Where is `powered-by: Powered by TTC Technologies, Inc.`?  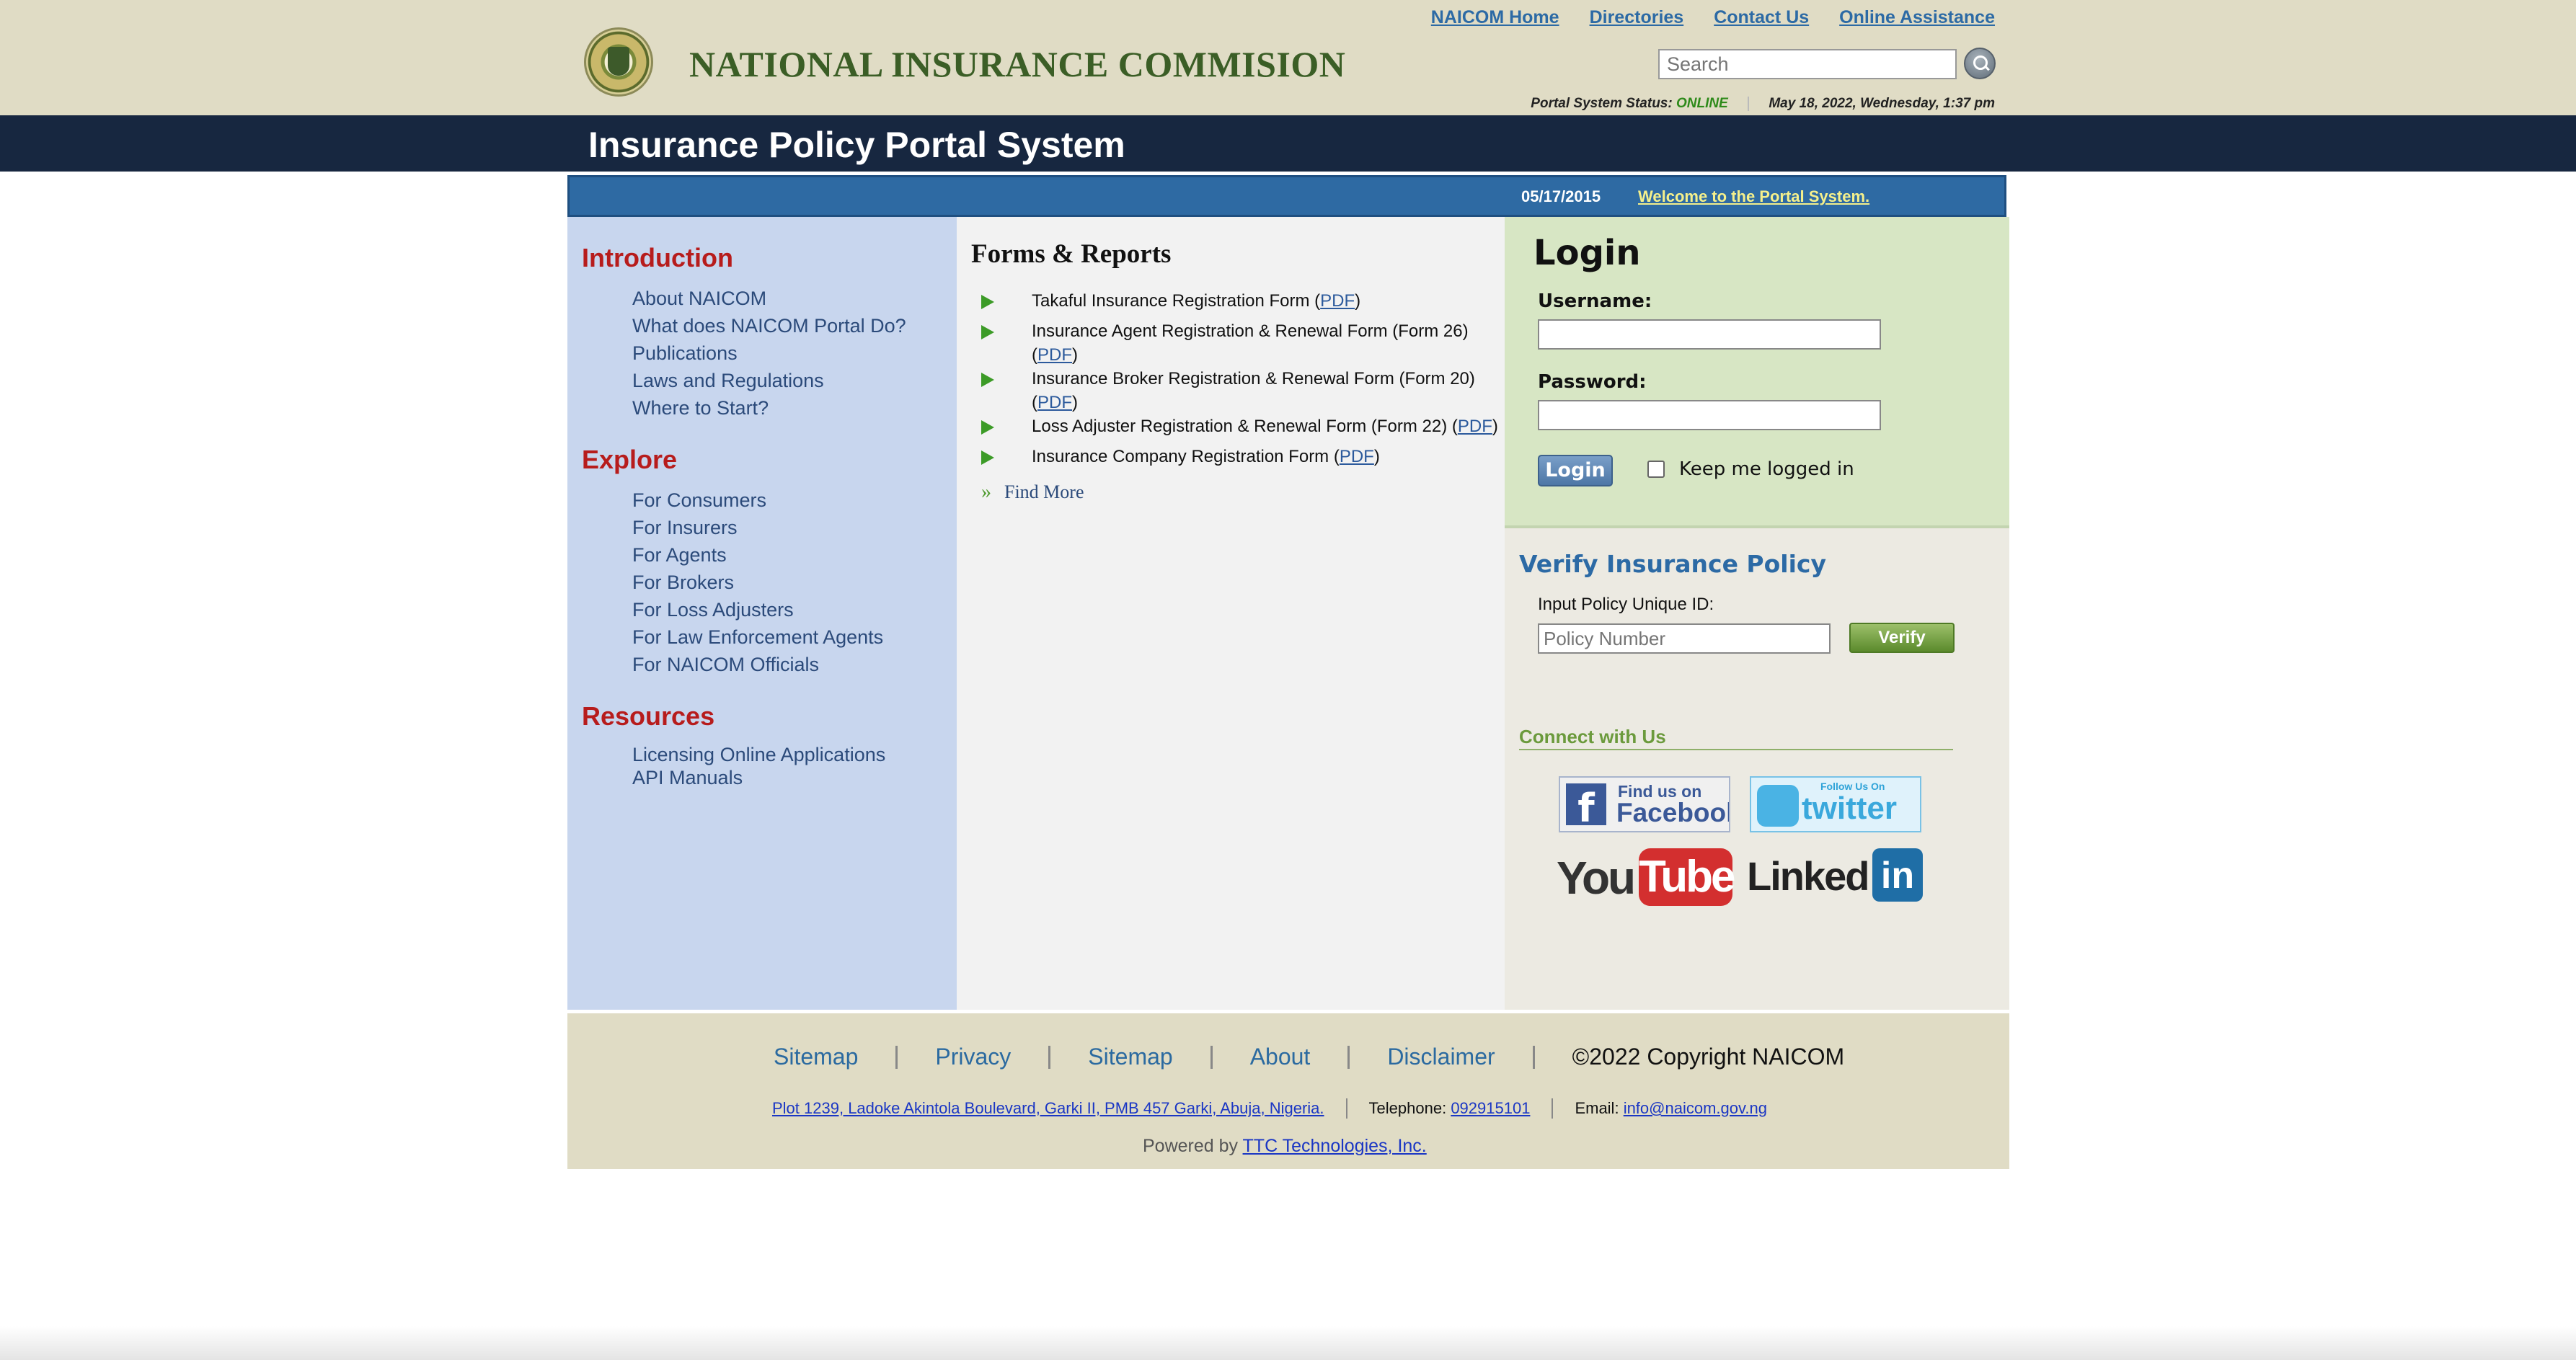 powered-by: Powered by TTC Technologies, Inc. is located at coordinates (1285, 1146).